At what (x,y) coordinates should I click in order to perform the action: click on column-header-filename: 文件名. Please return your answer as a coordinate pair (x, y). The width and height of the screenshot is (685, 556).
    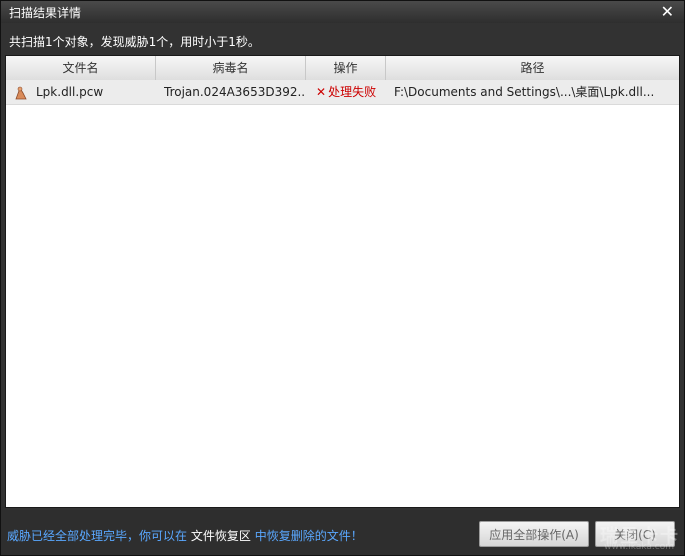
    Looking at the image, I should click on (81, 68).